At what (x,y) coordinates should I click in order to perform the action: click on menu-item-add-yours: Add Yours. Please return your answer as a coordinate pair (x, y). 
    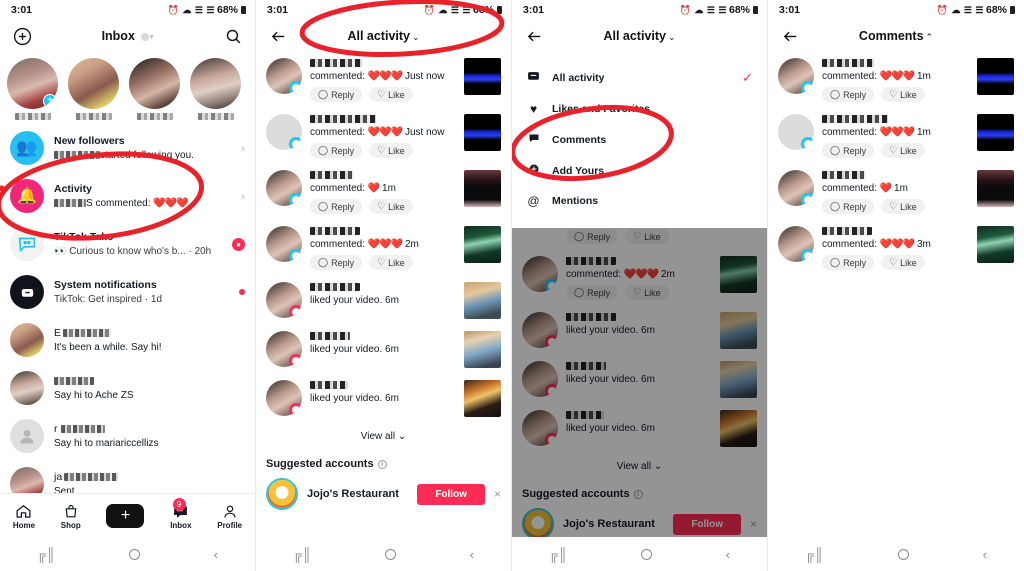
    Looking at the image, I should click on (639, 170).